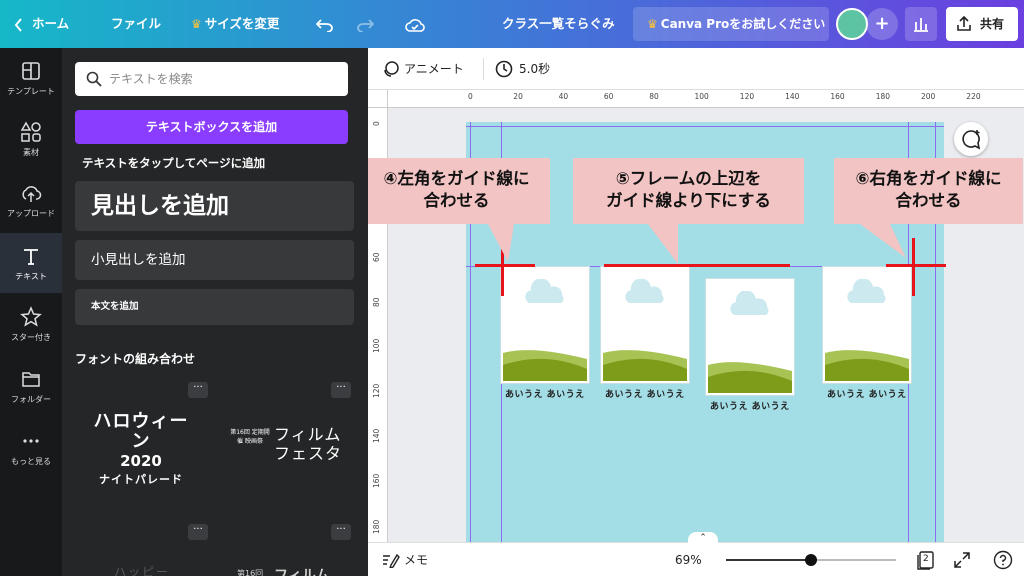 The height and width of the screenshot is (576, 1024). I want to click on horizontal-ruler: 0 20 40 60 80 100 120 140 160 180 200 220, so click(706, 99).